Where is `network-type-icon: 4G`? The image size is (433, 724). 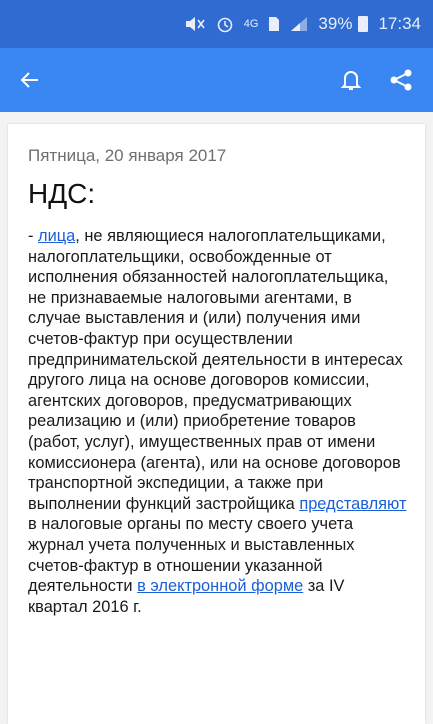 network-type-icon: 4G is located at coordinates (251, 24).